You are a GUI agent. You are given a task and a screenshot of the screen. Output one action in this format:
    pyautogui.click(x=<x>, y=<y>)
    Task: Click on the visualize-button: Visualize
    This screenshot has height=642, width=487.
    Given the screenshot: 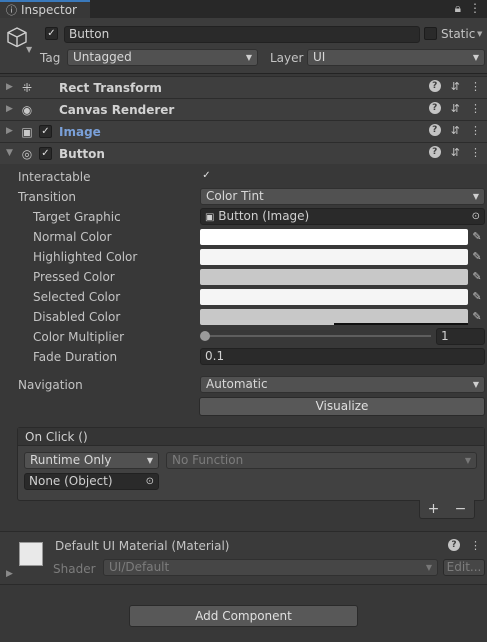 What is the action you would take?
    pyautogui.click(x=342, y=406)
    